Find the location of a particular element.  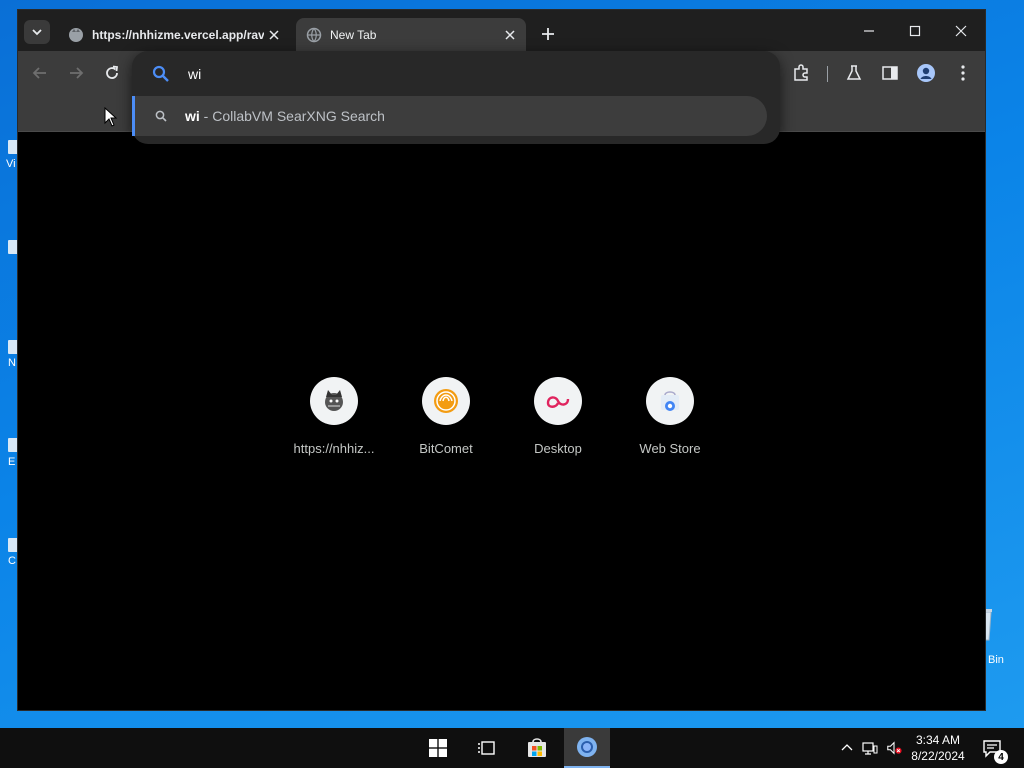

close-window-button is located at coordinates (961, 31).